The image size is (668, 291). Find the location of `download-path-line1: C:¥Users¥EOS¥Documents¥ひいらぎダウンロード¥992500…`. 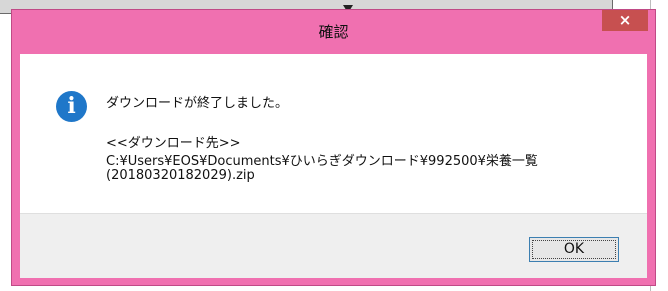

download-path-line1: C:¥Users¥EOS¥Documents¥ひいらぎダウンロード¥992500… is located at coordinates (322, 161).